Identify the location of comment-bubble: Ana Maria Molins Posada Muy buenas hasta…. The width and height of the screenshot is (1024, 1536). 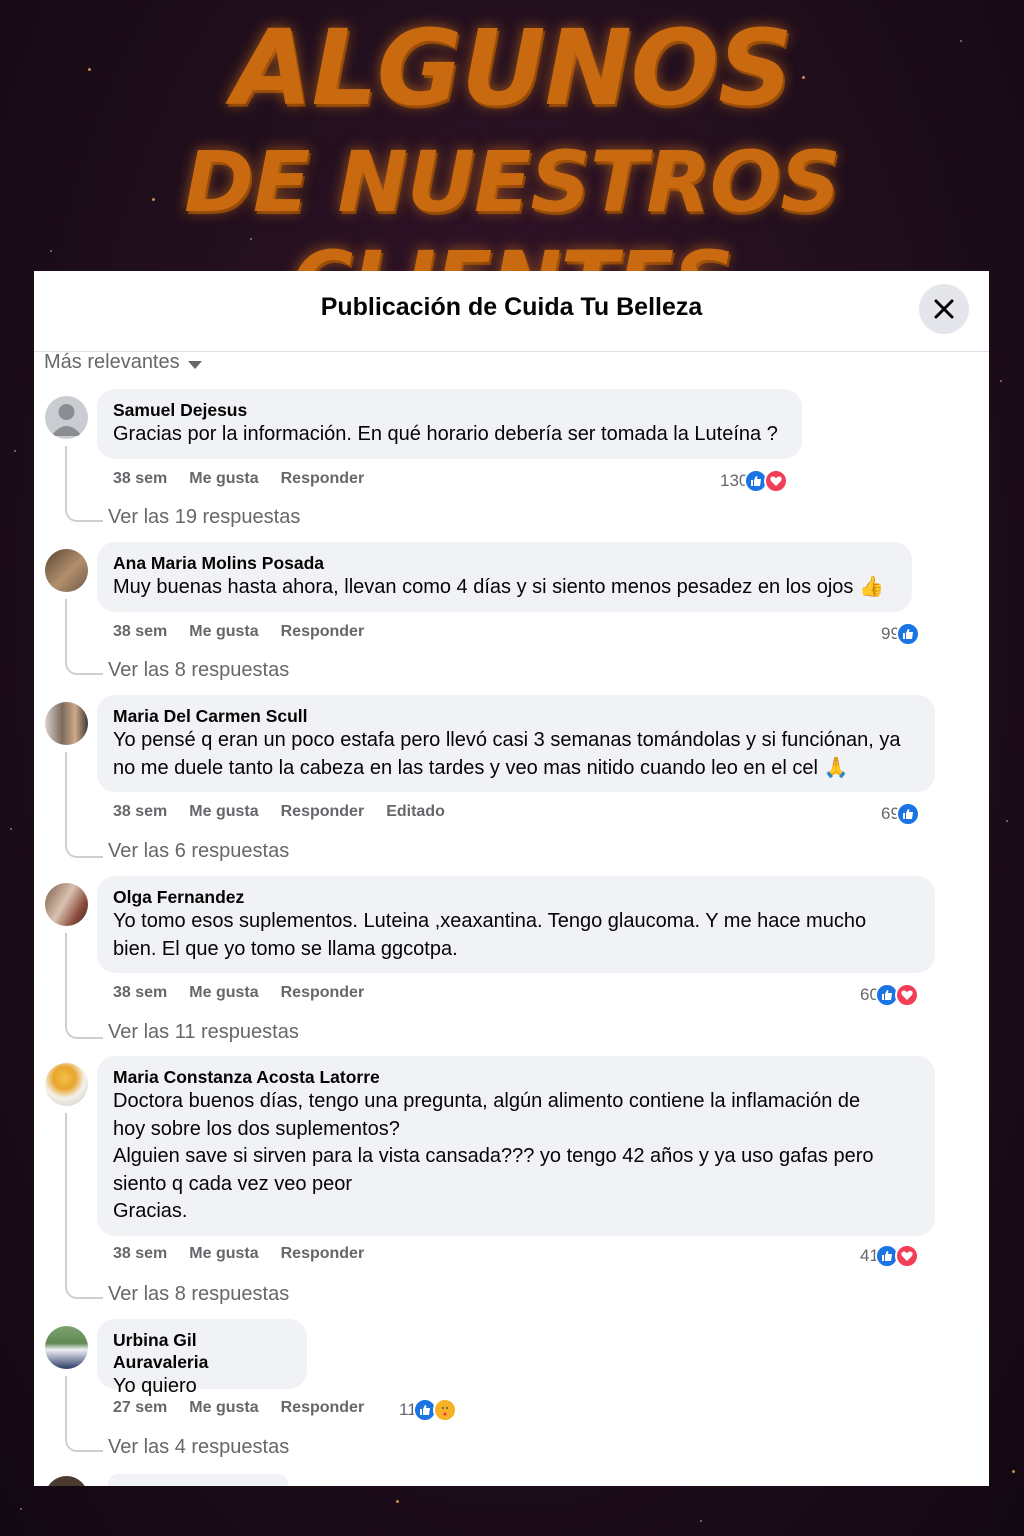
(504, 577).